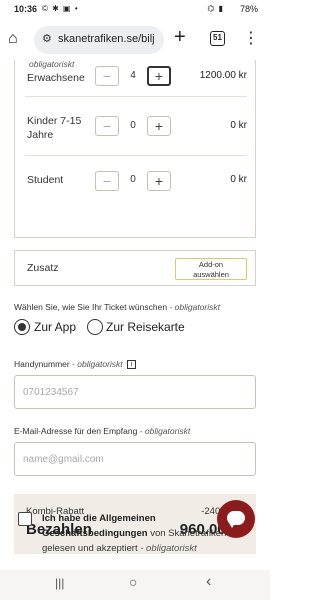 Image resolution: width=320 pixels, height=600 pixels. Describe the element at coordinates (91, 307) in the screenshot. I see `question-text: Wählen Sie, wie Sie Ihr Ticket wünschen` at that location.